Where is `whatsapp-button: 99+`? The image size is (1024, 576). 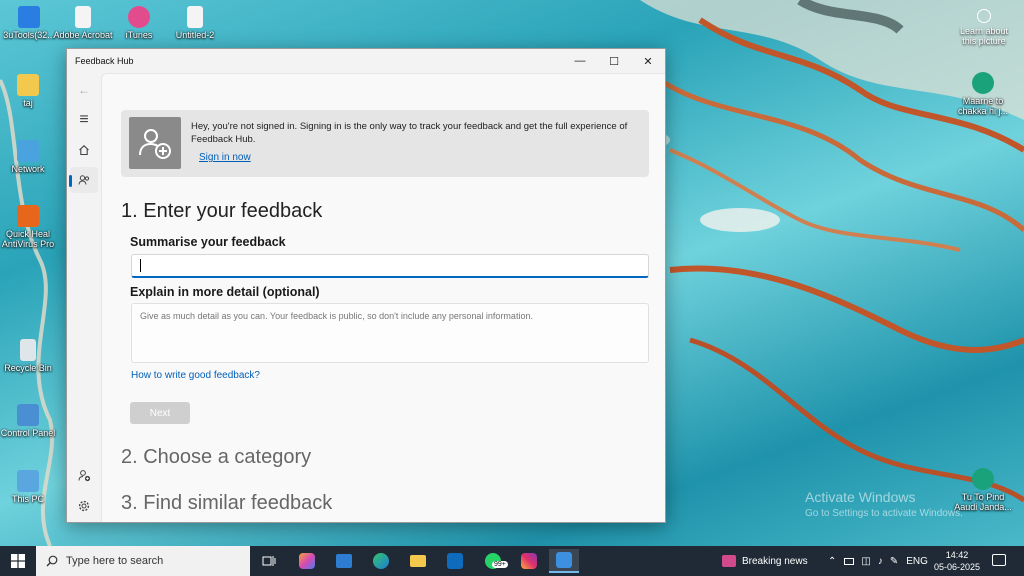
whatsapp-button: 99+ is located at coordinates (493, 561).